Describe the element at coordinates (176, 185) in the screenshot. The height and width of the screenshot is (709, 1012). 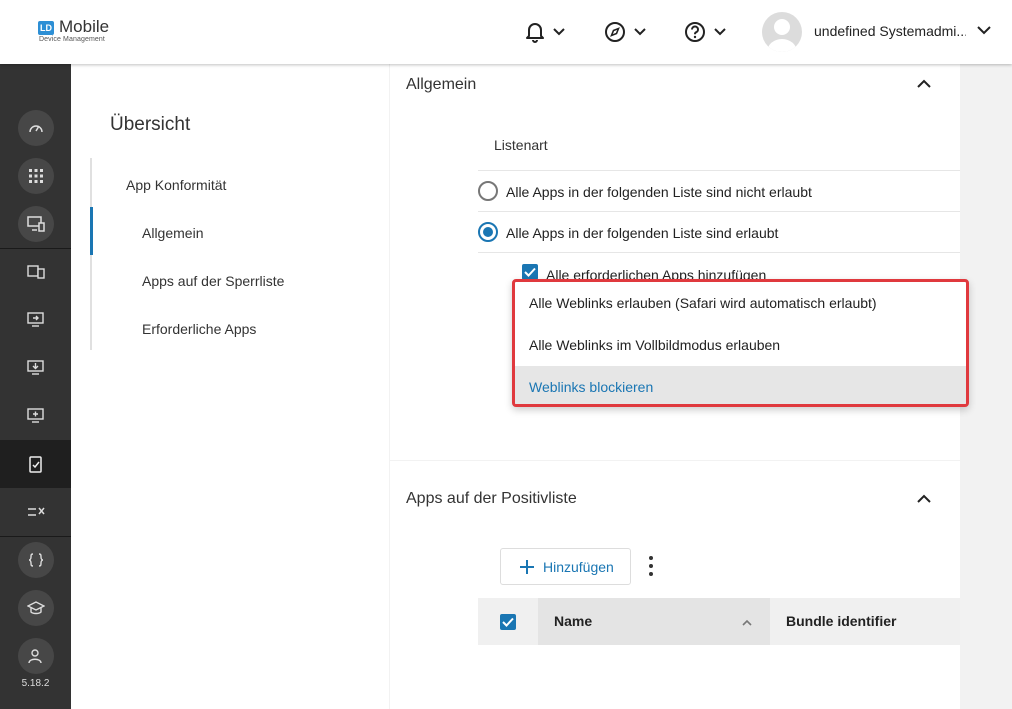
I see `subnav-item-app-compliance: App Konformität` at that location.